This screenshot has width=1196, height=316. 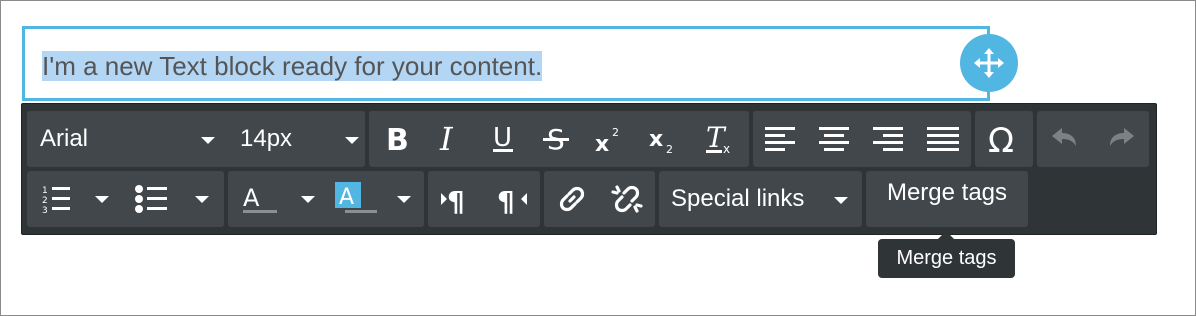 I want to click on svg-text: B, so click(x=397, y=139).